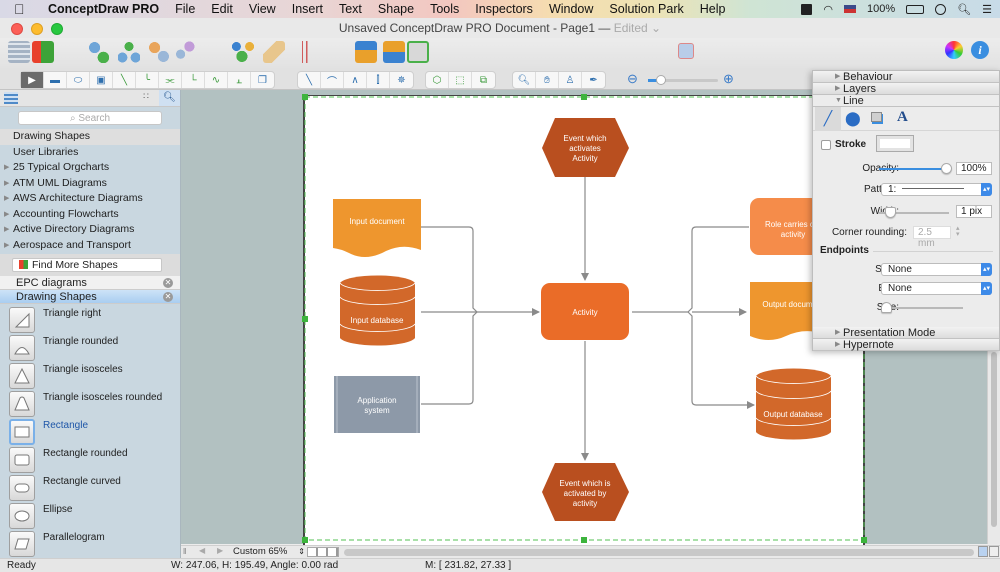 This screenshot has width=1000, height=572. I want to click on fit-page-icon, so click(983, 551).